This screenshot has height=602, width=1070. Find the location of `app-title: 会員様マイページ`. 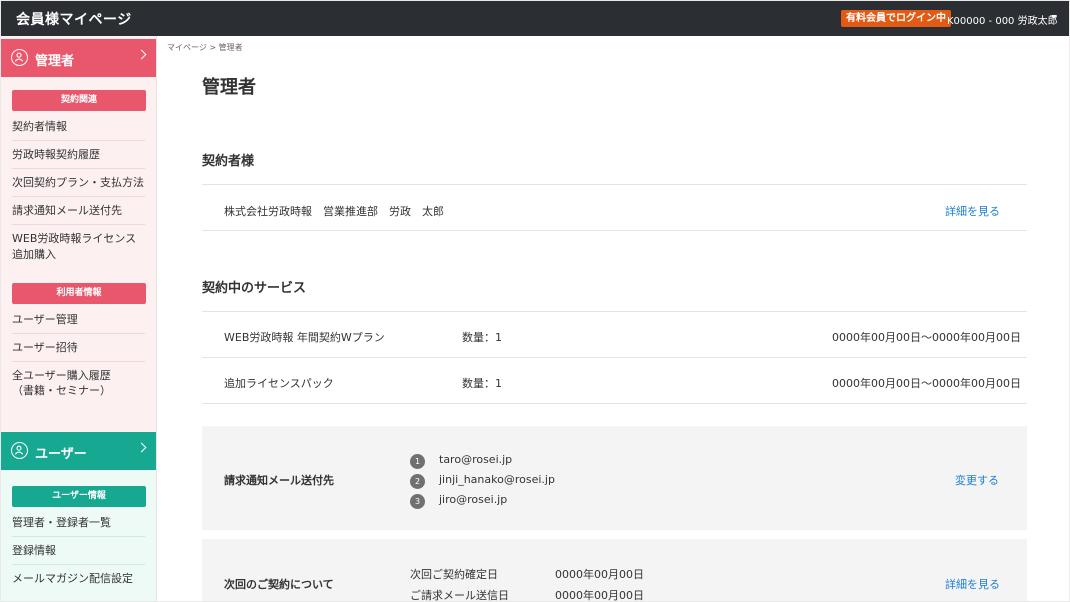

app-title: 会員様マイページ is located at coordinates (74, 19).